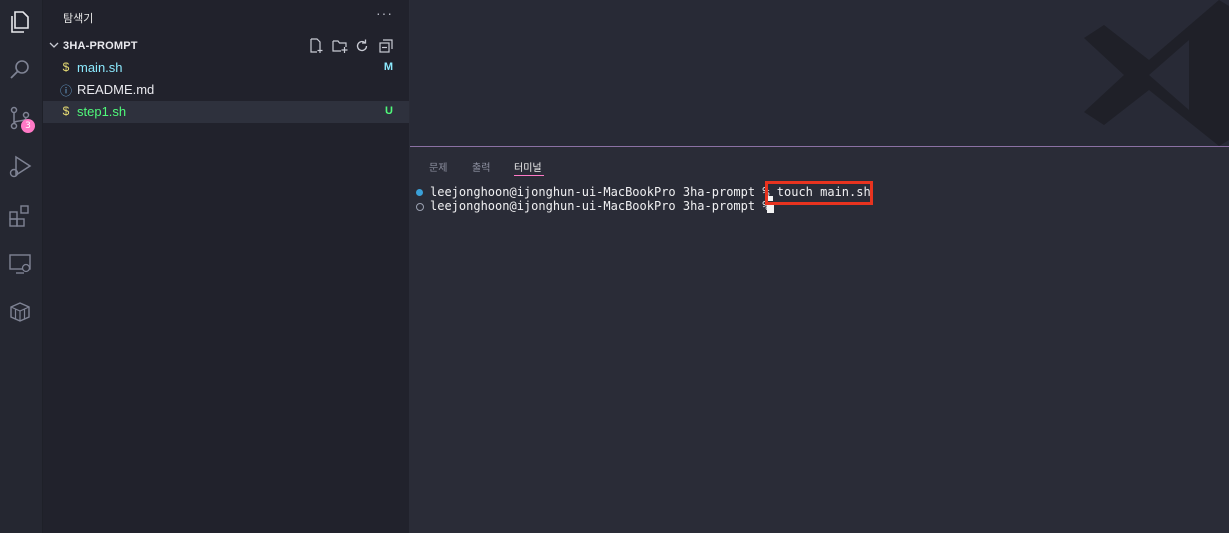  Describe the element at coordinates (116, 89) in the screenshot. I see `file-name: README.md` at that location.